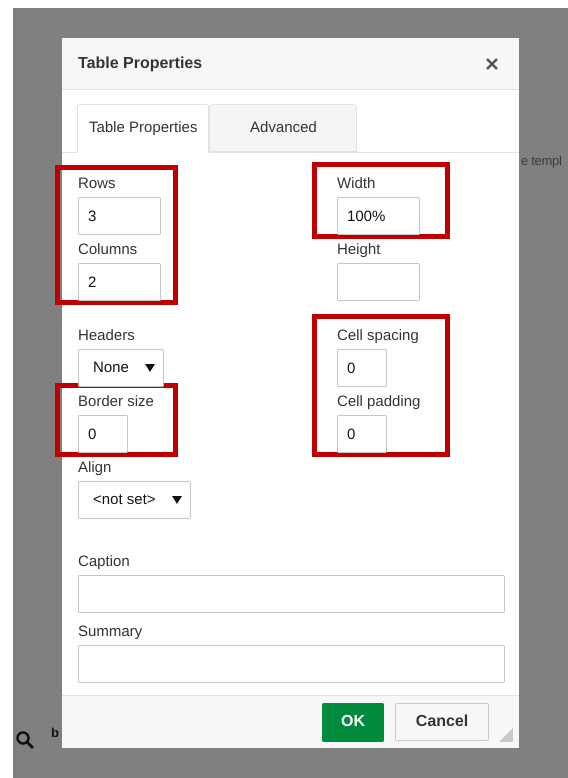  Describe the element at coordinates (121, 368) in the screenshot. I see `dropdown: None` at that location.